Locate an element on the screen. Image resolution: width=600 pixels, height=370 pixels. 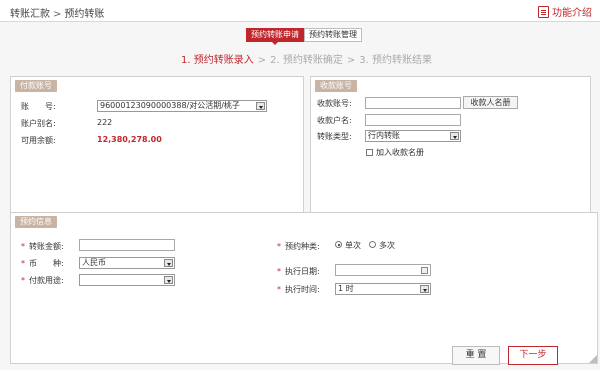
payee-account-label: 收款账号: is located at coordinates (334, 103).